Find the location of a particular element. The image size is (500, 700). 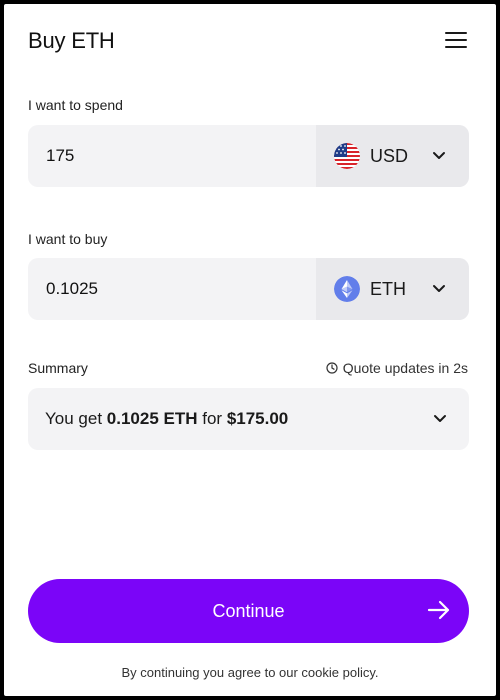

arrow-right-icon is located at coordinates (438, 610).